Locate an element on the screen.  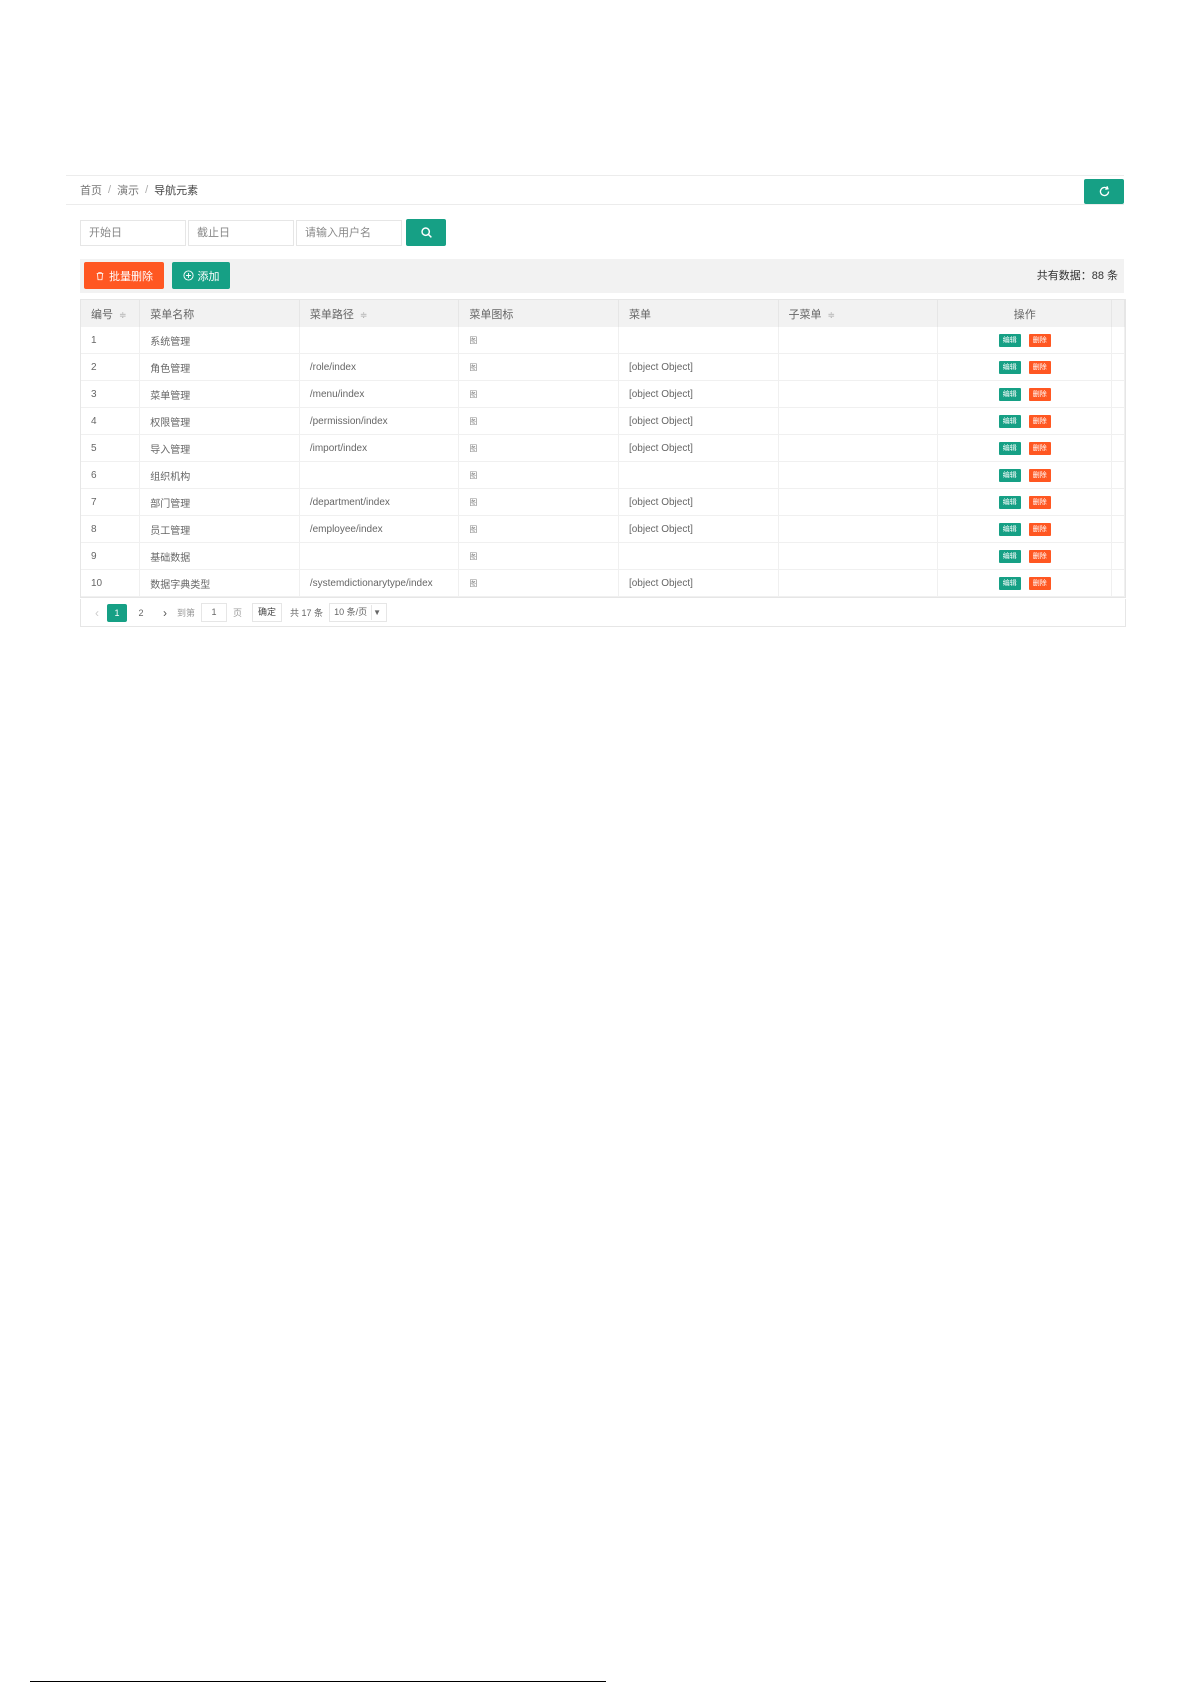
breadcrumb-item-home: 首页 is located at coordinates (91, 190).